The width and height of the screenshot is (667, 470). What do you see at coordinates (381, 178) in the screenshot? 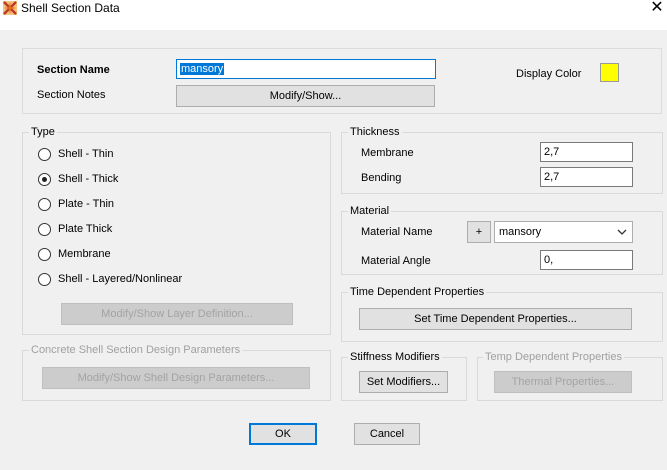
I see `bending-thickness-label: Bending` at bounding box center [381, 178].